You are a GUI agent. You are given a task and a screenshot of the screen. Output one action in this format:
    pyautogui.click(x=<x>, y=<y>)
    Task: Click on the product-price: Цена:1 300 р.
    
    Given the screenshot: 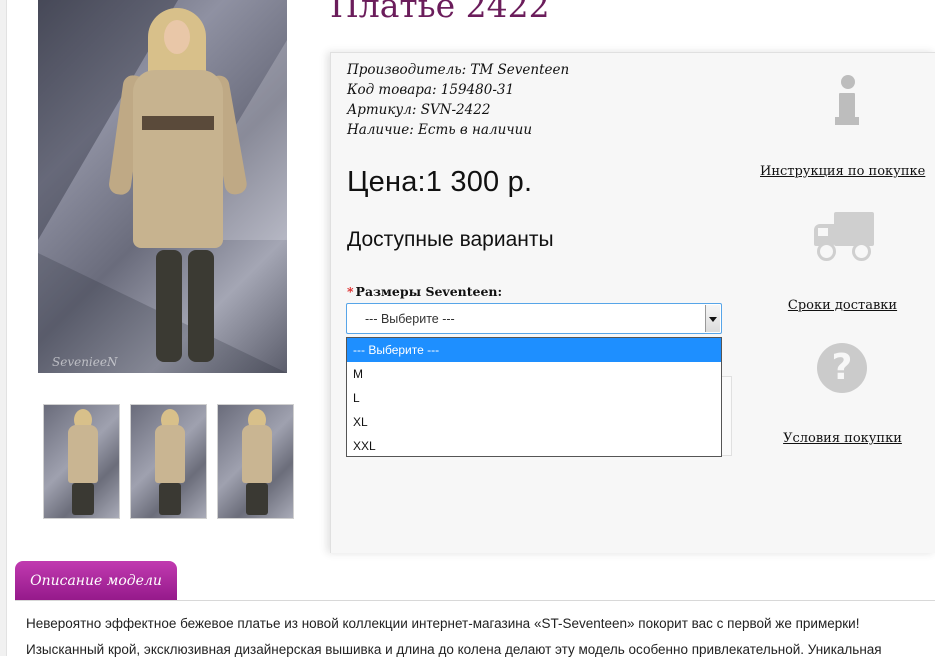 What is the action you would take?
    pyautogui.click(x=440, y=182)
    